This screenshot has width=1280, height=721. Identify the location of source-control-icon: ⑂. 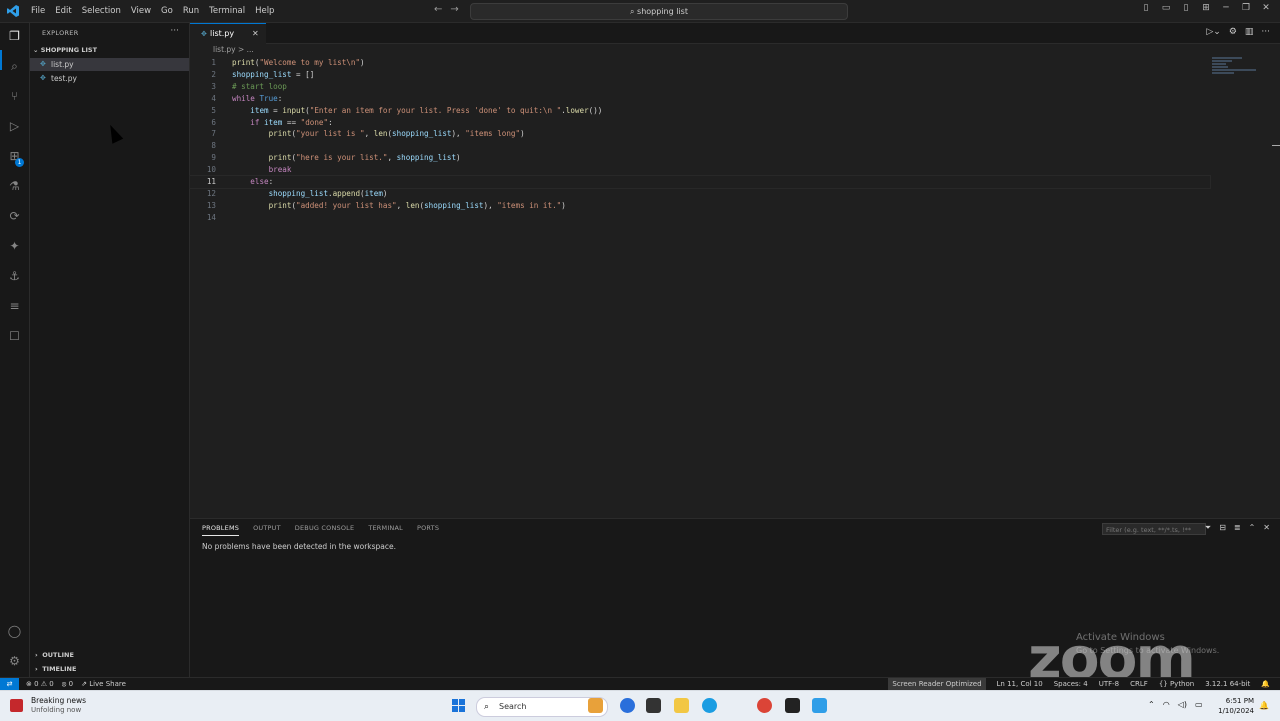
(14, 96).